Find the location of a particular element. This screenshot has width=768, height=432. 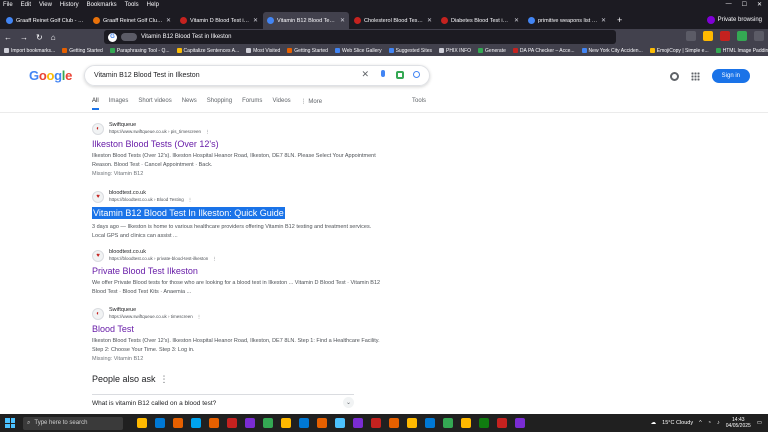

search-box: Vitamin B12 Blood Test in Ilkeston ✕ is located at coordinates (257, 75).